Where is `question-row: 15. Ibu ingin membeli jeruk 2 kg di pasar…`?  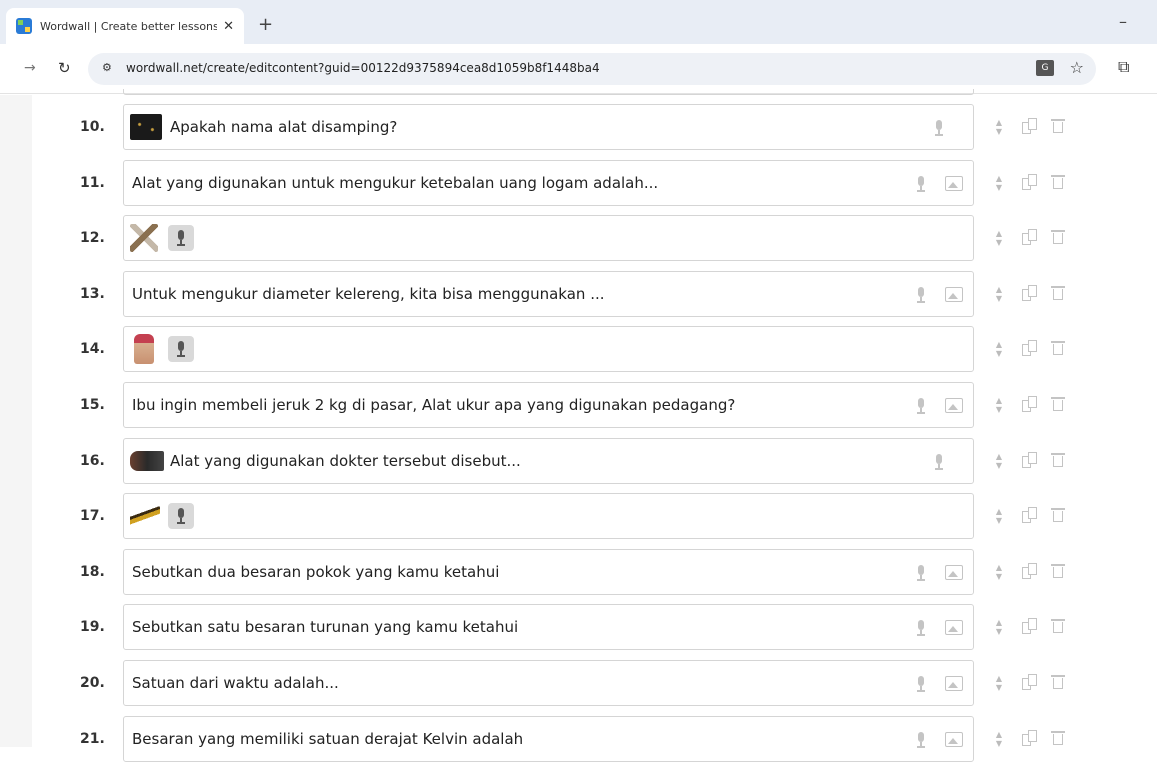
question-row: 15. Ibu ingin membeli jeruk 2 kg di pasar… is located at coordinates (594, 405).